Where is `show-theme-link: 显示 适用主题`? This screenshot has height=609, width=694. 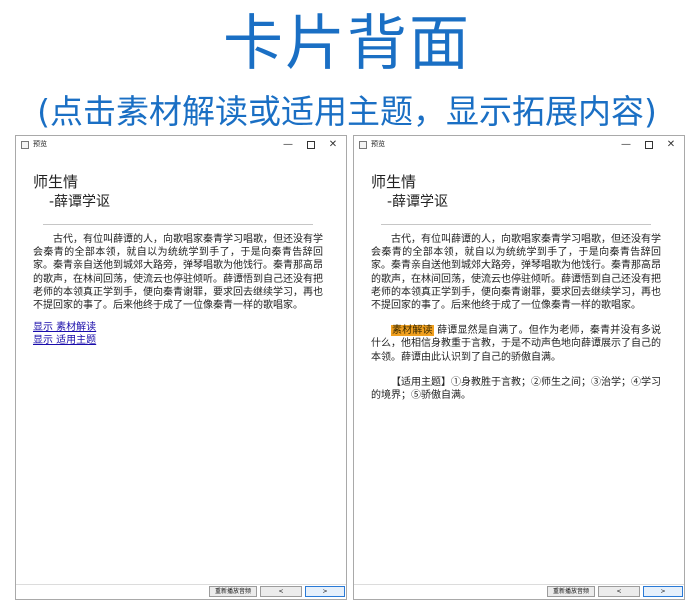
show-theme-link: 显示 适用主题 is located at coordinates (178, 341).